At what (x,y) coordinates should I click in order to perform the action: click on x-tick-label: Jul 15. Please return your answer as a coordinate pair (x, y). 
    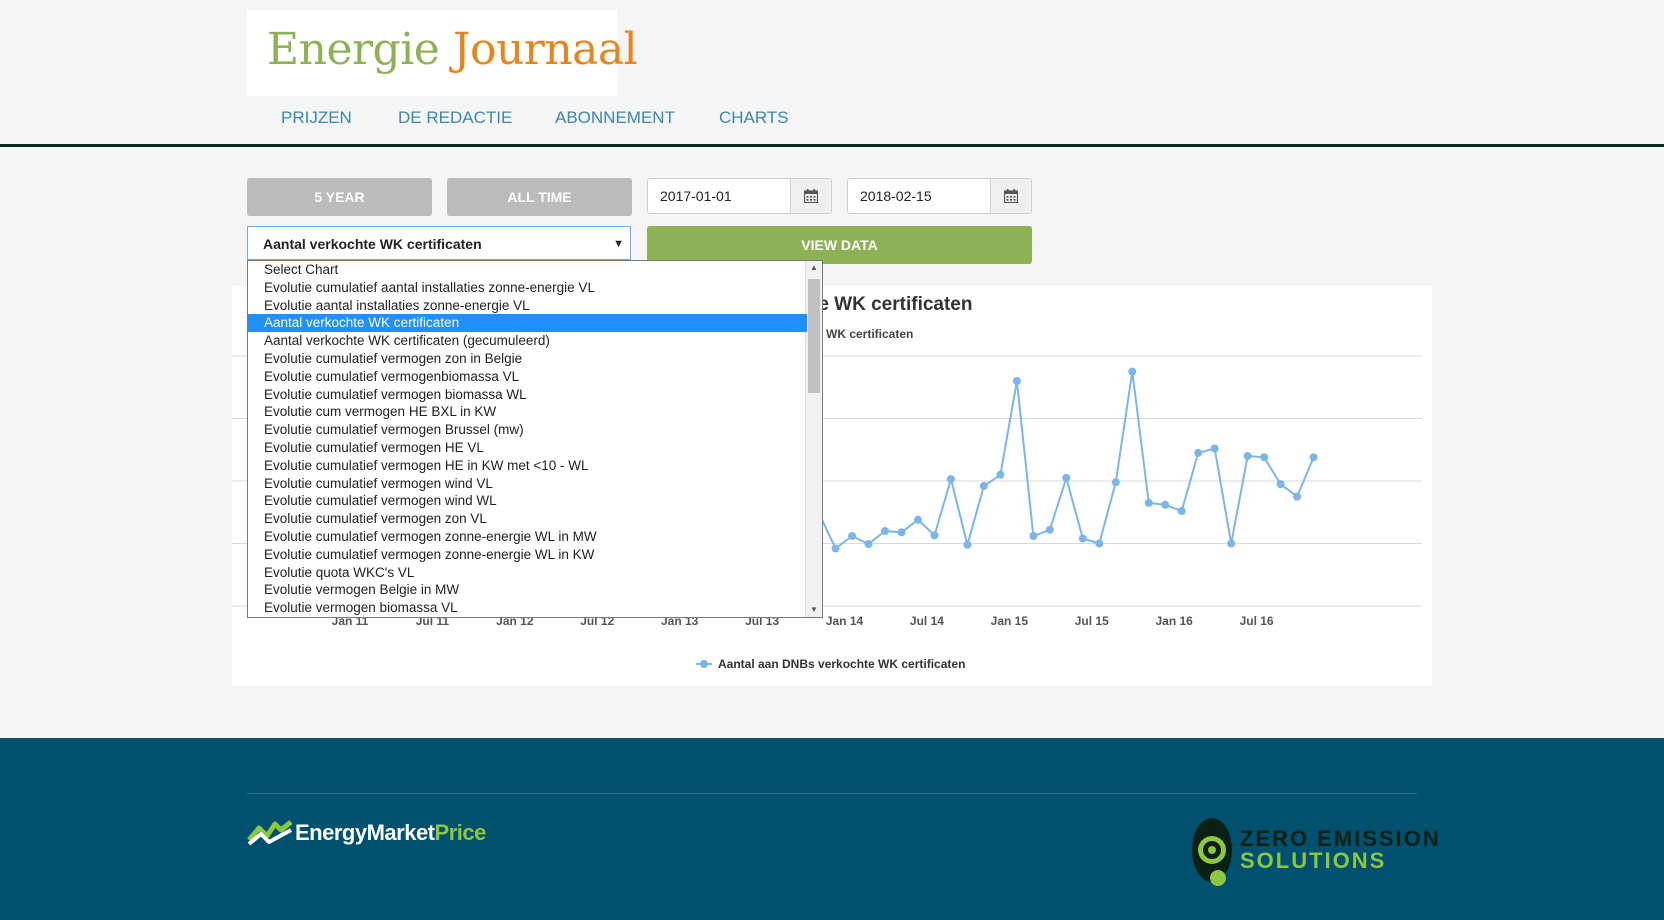
    Looking at the image, I should click on (1092, 621).